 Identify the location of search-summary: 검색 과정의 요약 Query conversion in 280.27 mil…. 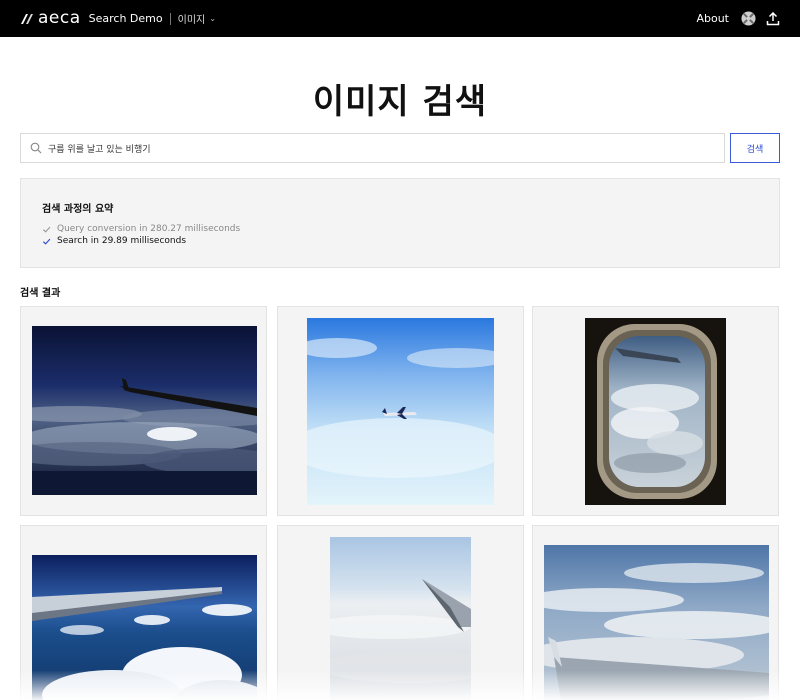
(400, 223).